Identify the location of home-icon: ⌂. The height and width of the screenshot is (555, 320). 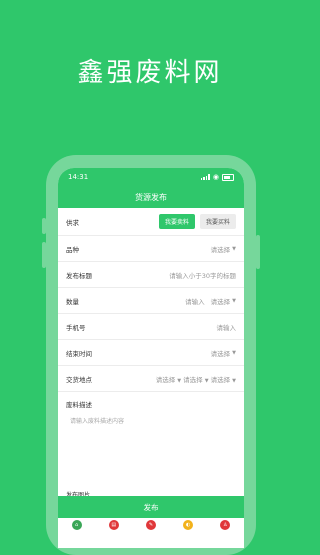
(76, 525).